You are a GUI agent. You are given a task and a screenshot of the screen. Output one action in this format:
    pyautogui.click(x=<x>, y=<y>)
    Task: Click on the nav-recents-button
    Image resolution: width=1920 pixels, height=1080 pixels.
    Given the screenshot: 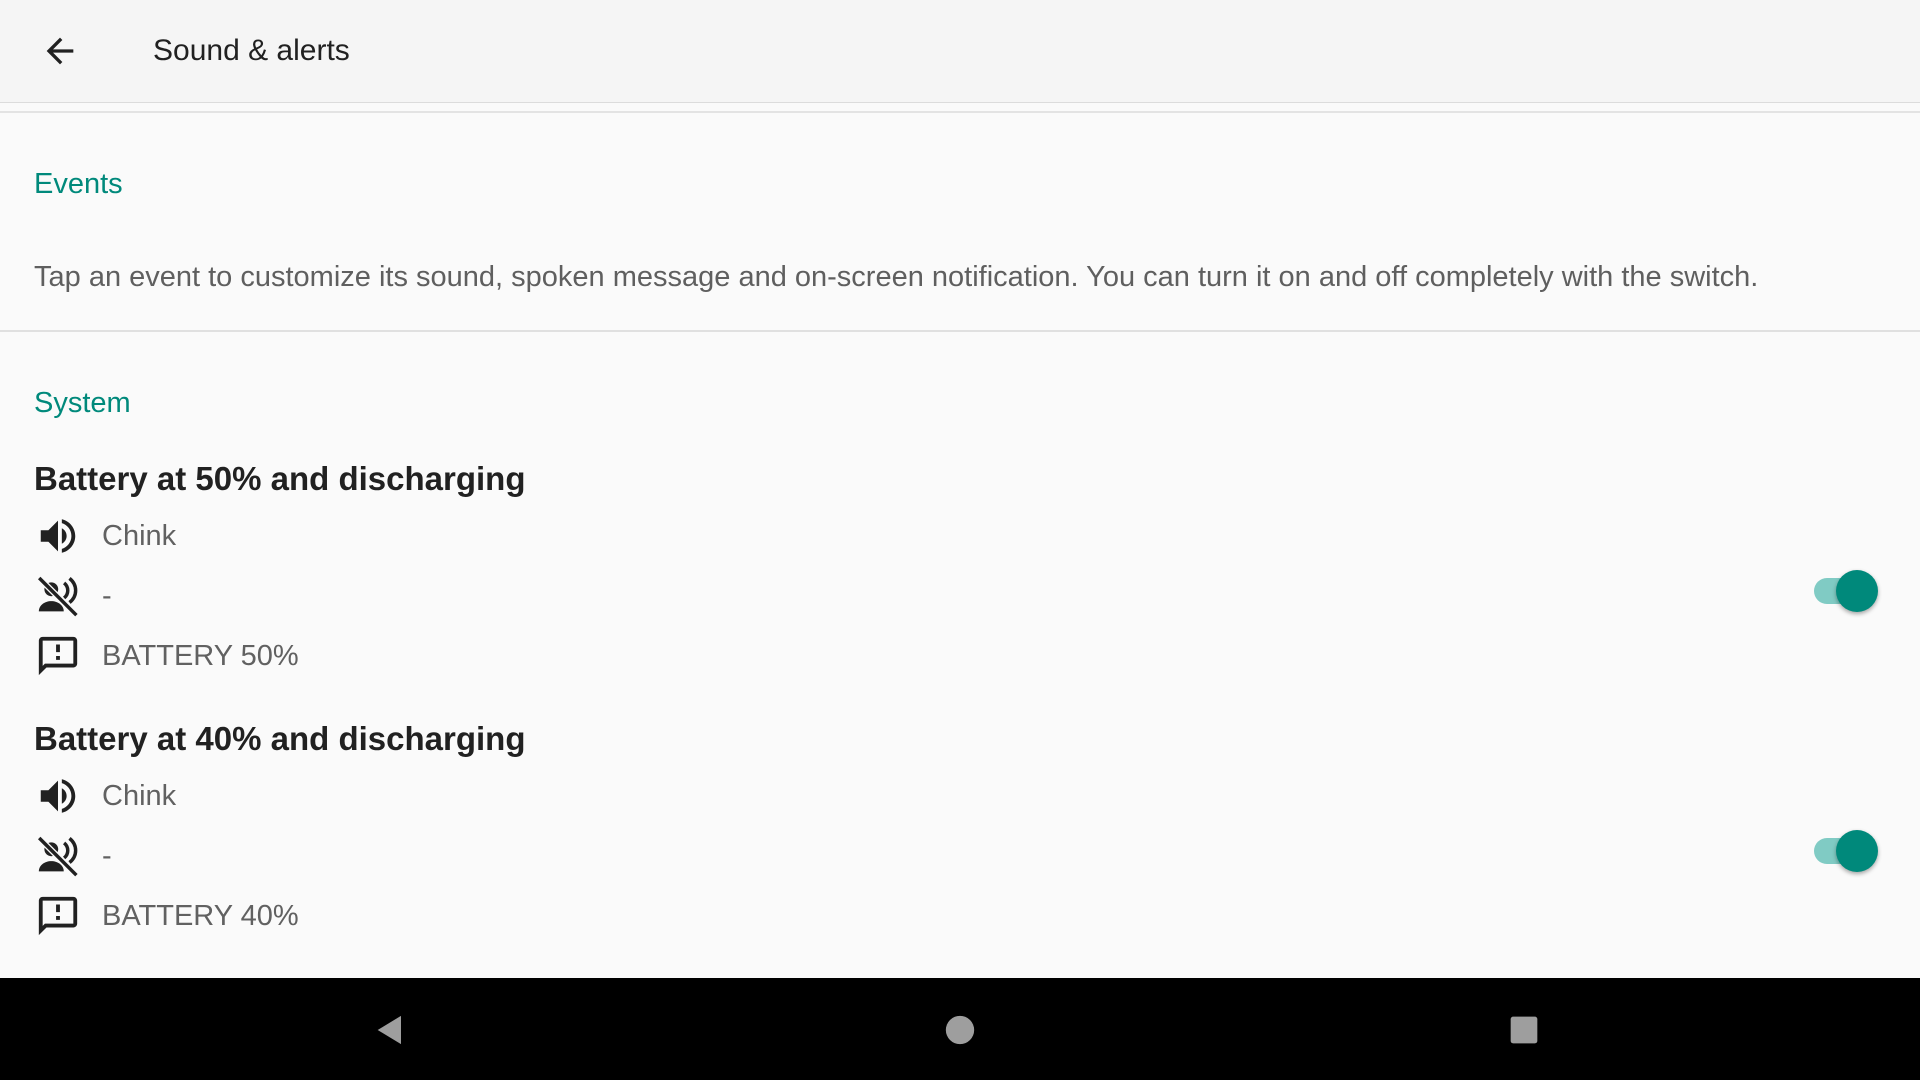 What is the action you would take?
    pyautogui.click(x=1524, y=1030)
    